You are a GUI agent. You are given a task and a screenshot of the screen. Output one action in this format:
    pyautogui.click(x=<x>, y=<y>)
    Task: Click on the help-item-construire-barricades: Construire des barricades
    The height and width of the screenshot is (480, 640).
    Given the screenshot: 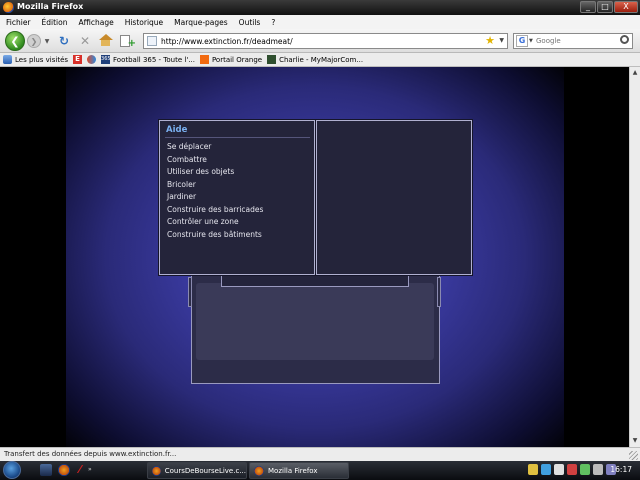 What is the action you would take?
    pyautogui.click(x=215, y=210)
    